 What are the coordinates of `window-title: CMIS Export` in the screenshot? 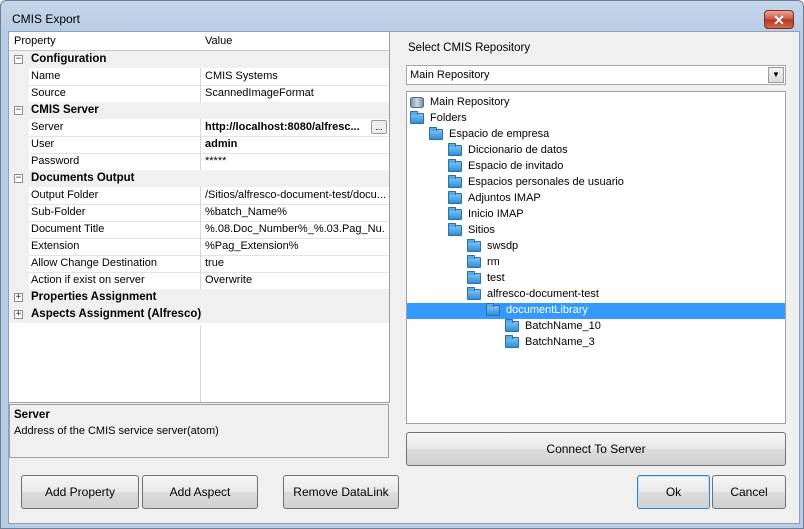 It's located at (46, 19).